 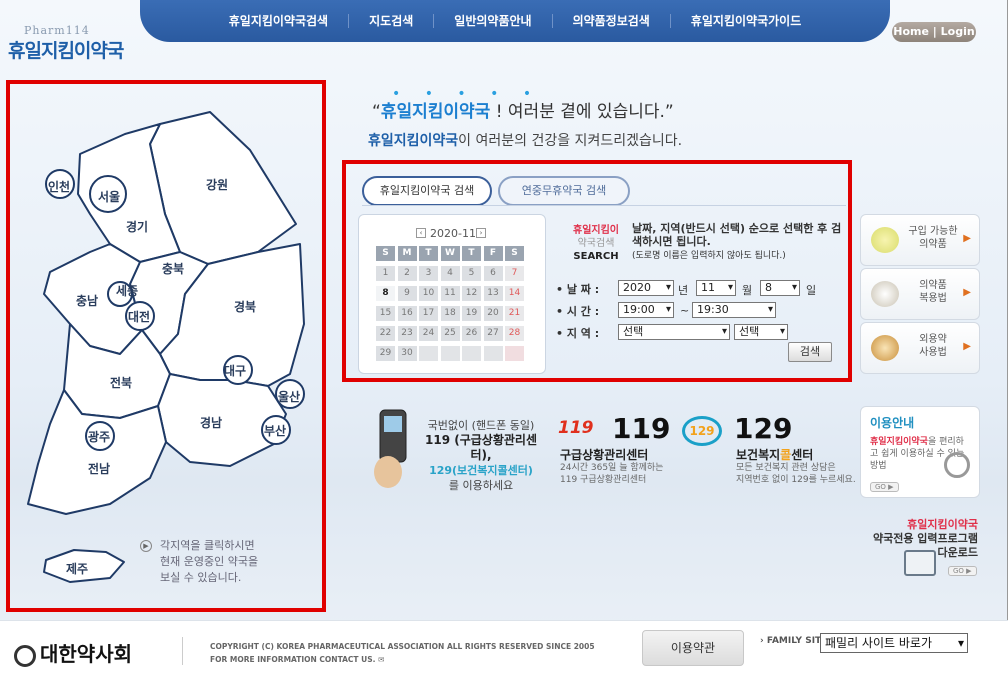 I want to click on calendar-weekday-head: W, so click(x=450, y=253).